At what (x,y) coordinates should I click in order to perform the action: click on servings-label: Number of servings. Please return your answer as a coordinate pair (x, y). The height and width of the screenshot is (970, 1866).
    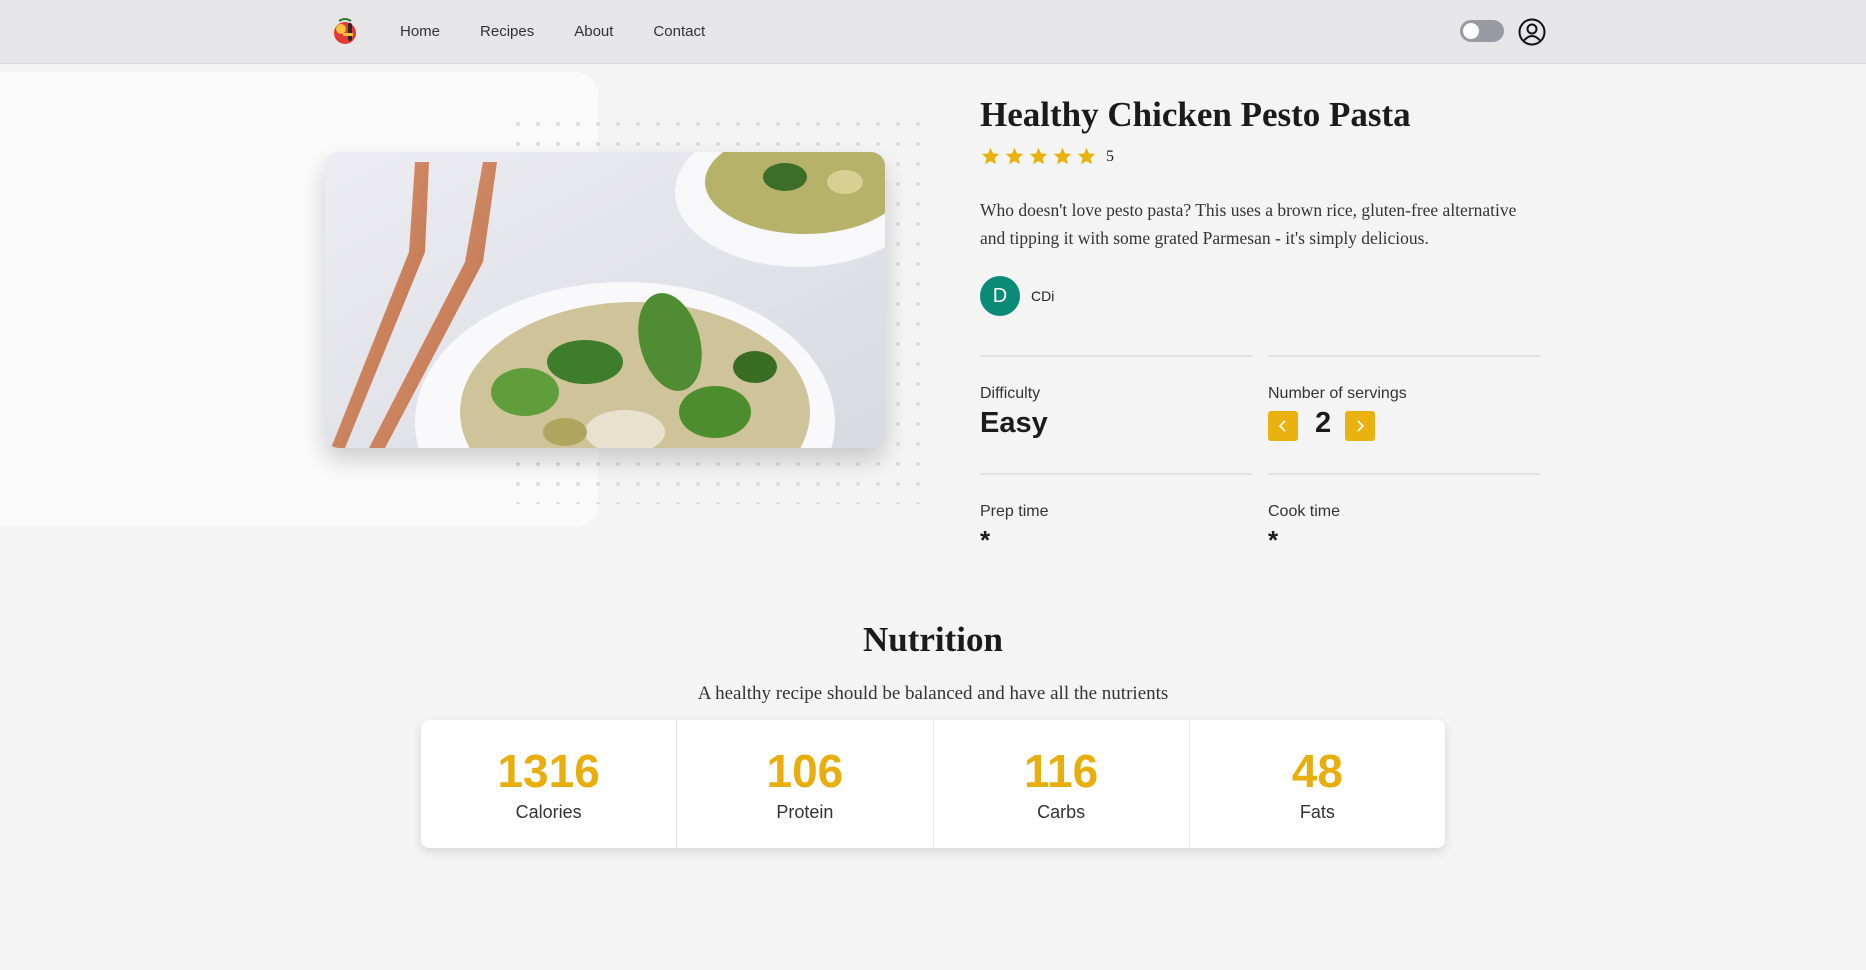
    Looking at the image, I should click on (1337, 393).